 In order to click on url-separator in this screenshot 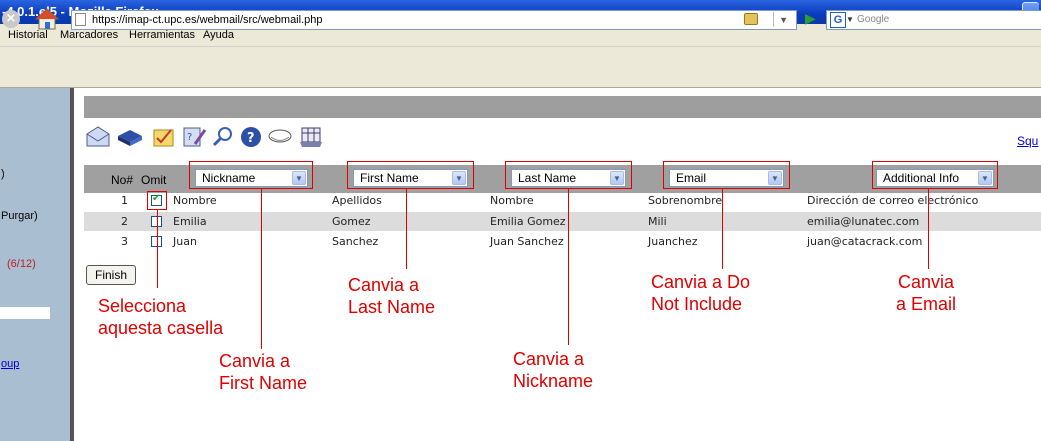, I will do `click(773, 19)`.